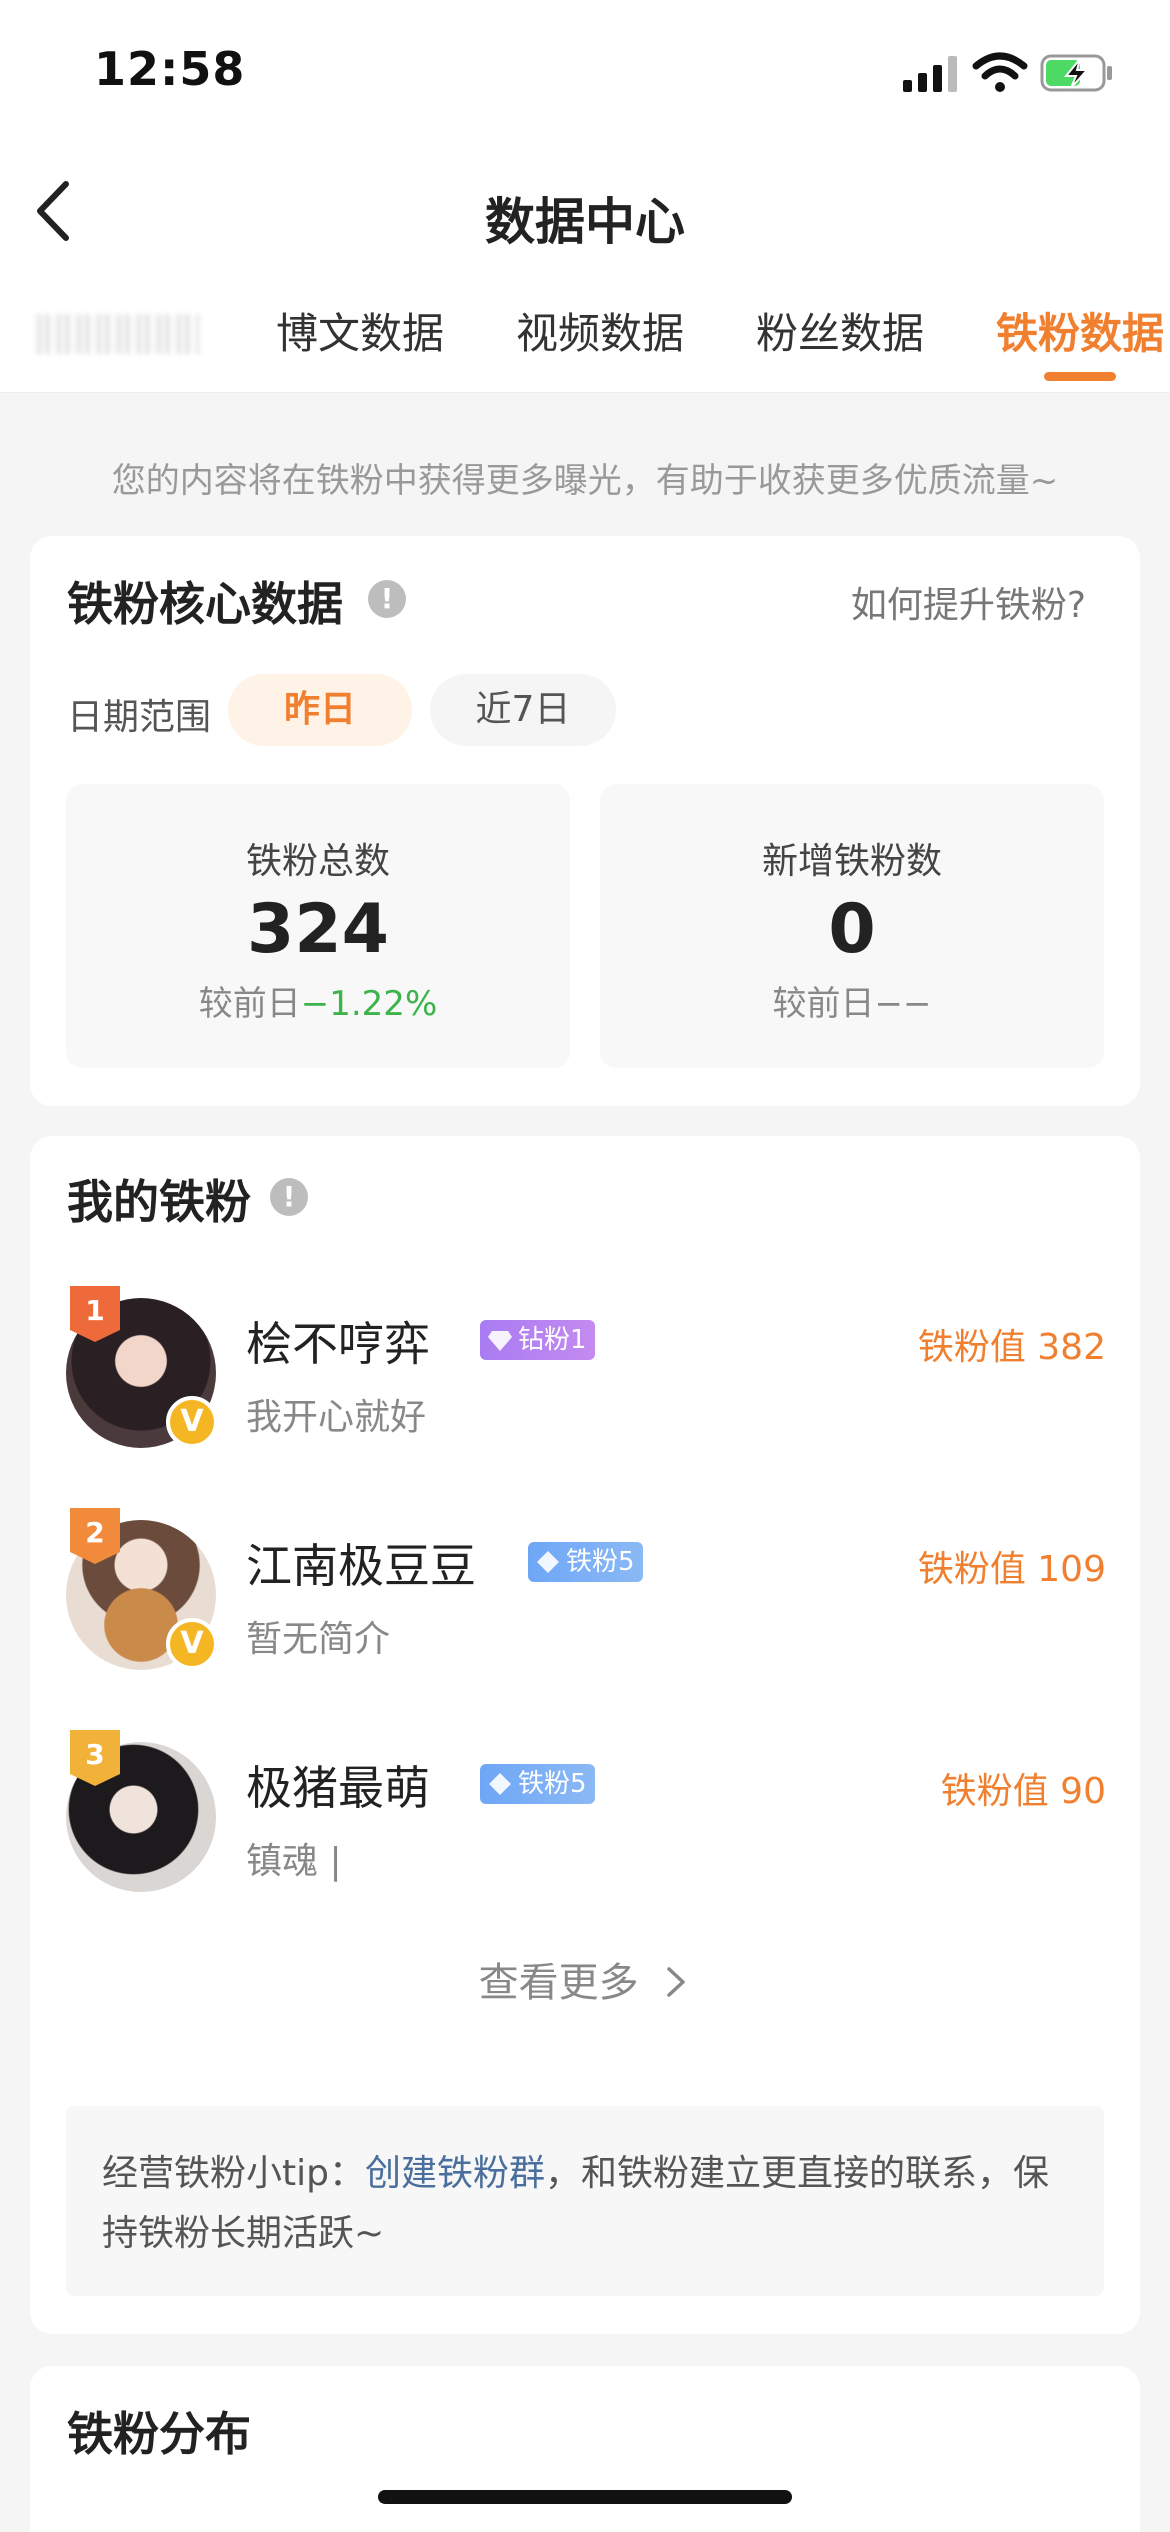 The width and height of the screenshot is (1170, 2532). What do you see at coordinates (1011, 1569) in the screenshot?
I see `fan-score: 铁粉值 109` at bounding box center [1011, 1569].